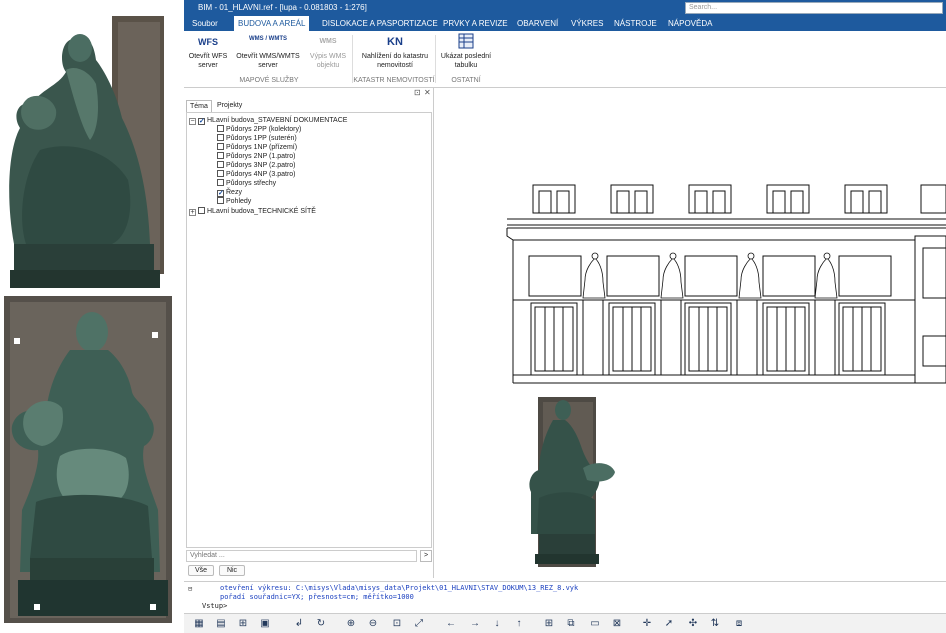  What do you see at coordinates (669, 624) in the screenshot?
I see `pointer-icon: ➚` at bounding box center [669, 624].